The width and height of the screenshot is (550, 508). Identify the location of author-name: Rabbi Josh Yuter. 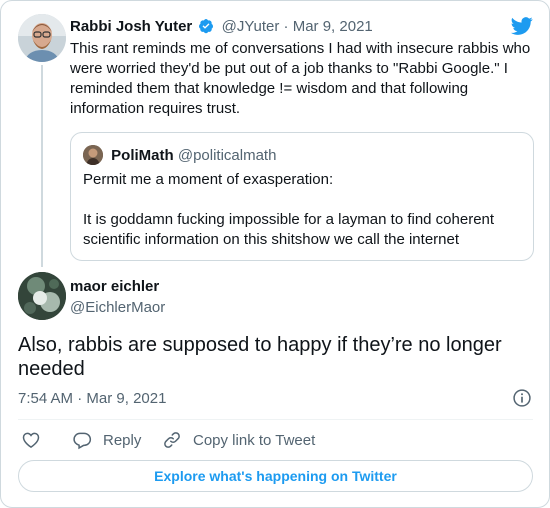
(131, 26).